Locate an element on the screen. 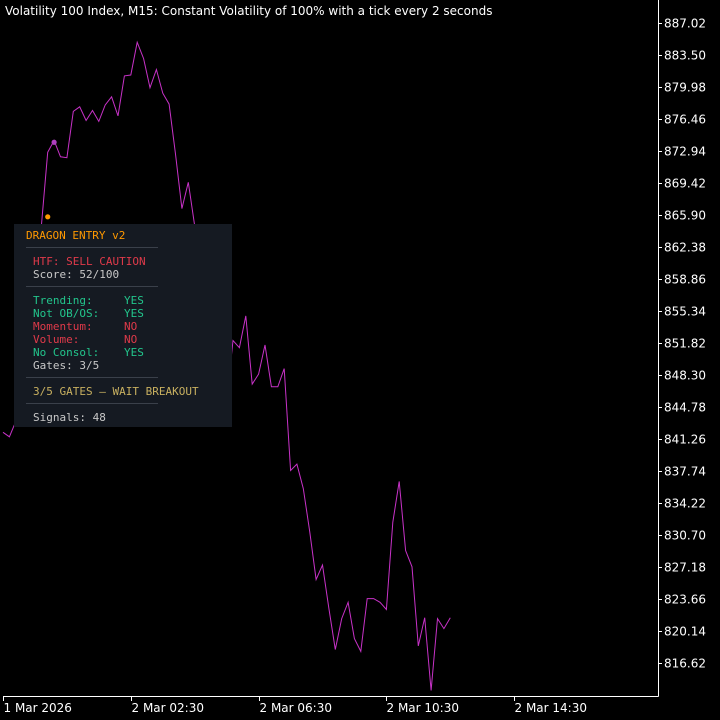  indicator-label: Momentum: is located at coordinates (63, 326).